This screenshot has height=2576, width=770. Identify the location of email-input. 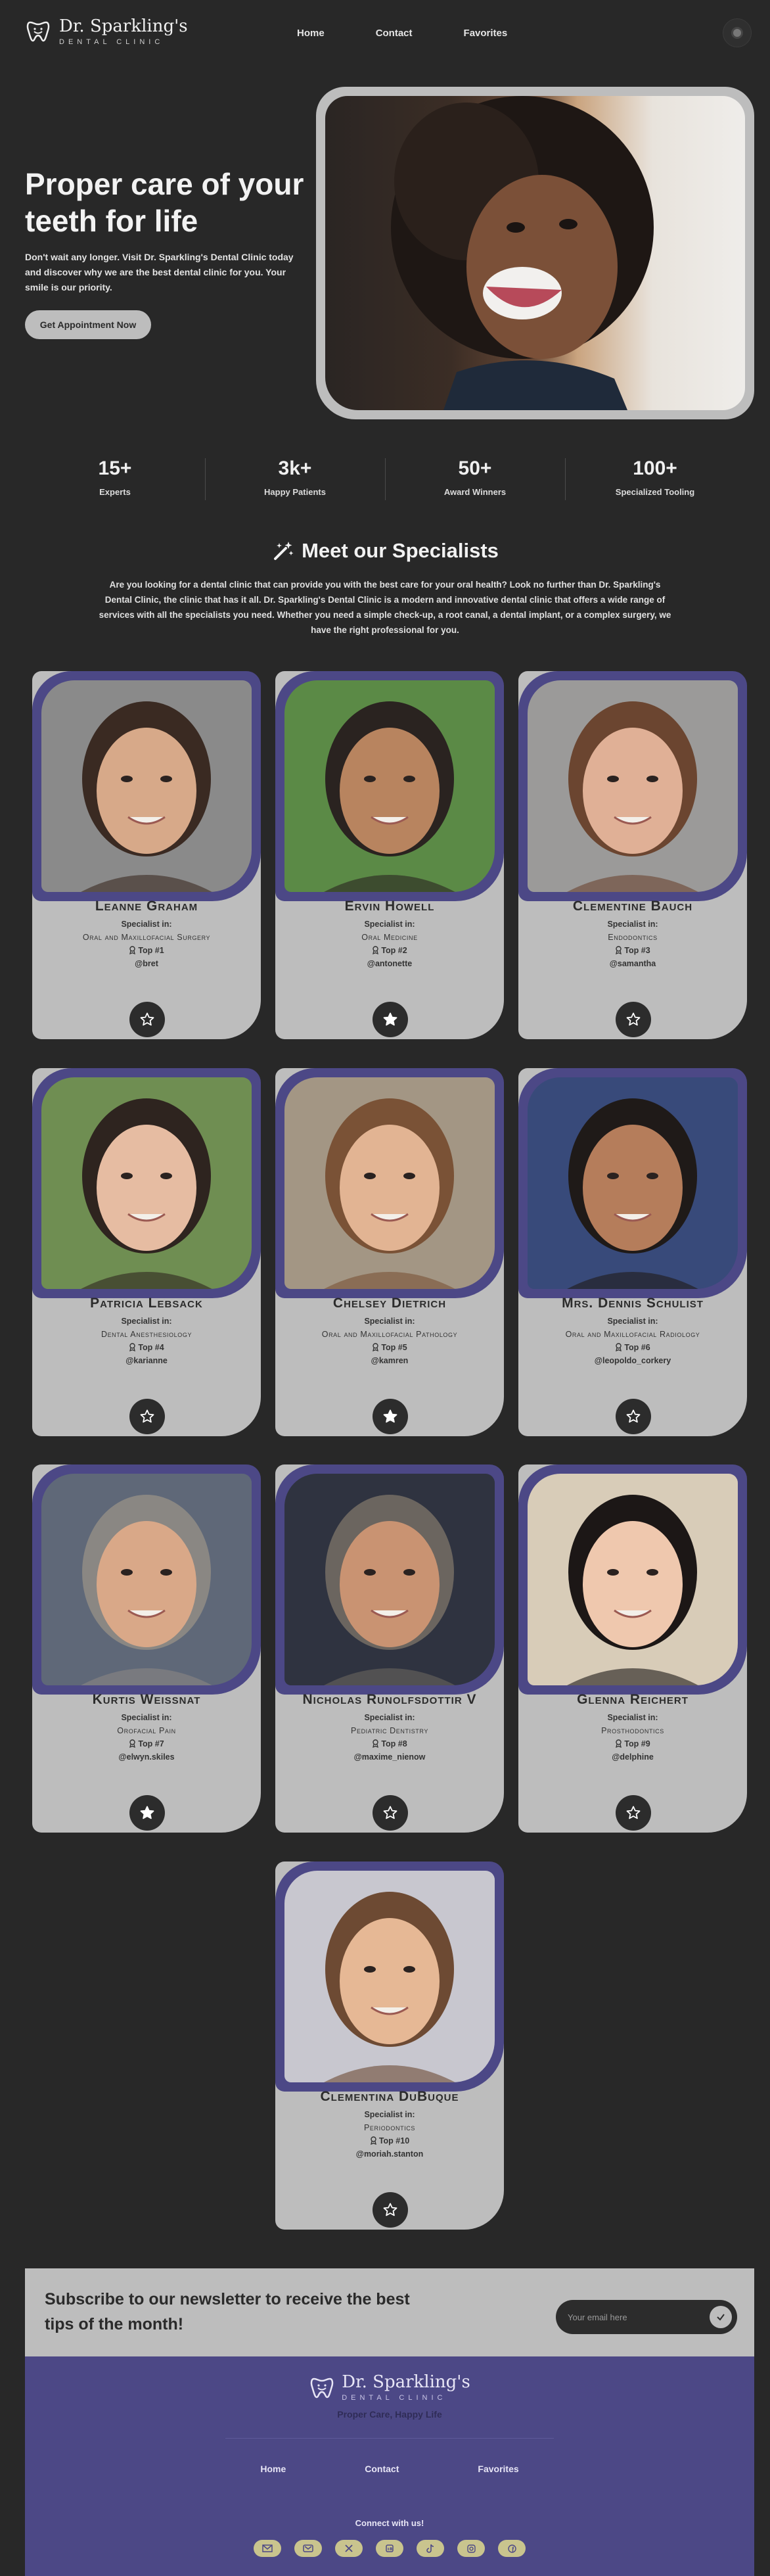
(633, 2317).